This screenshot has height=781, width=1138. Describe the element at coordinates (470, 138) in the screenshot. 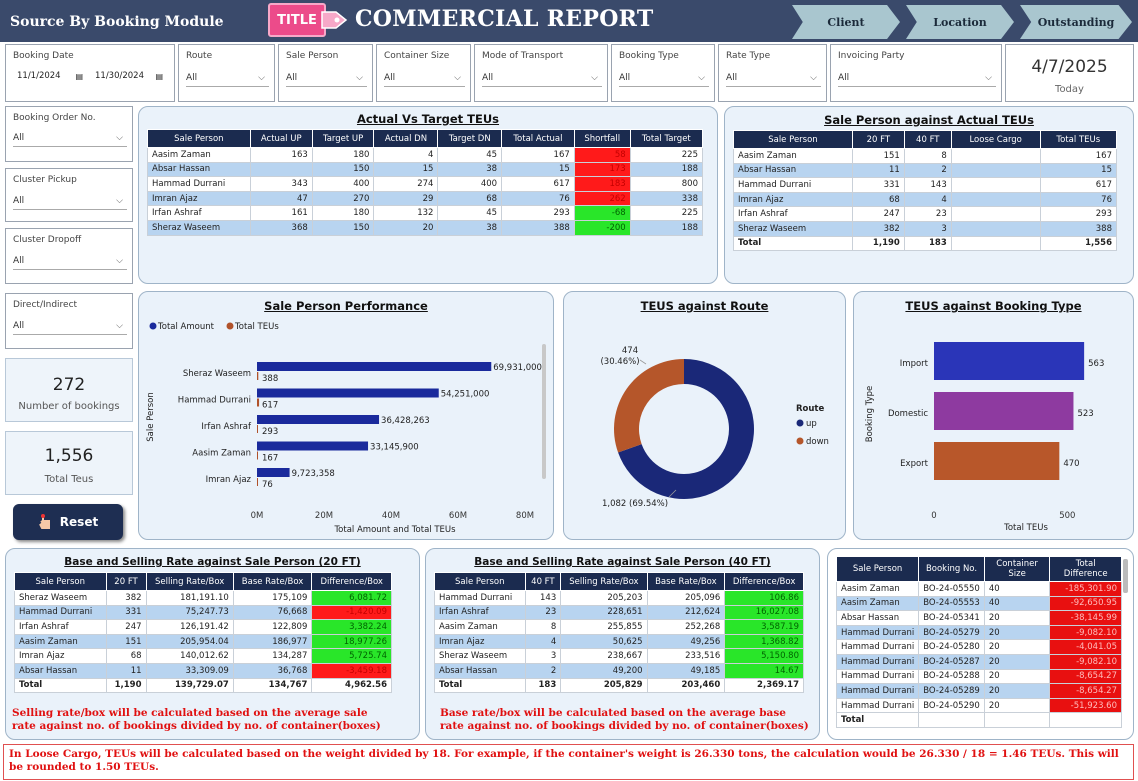

I see `column-header: Target DN` at that location.